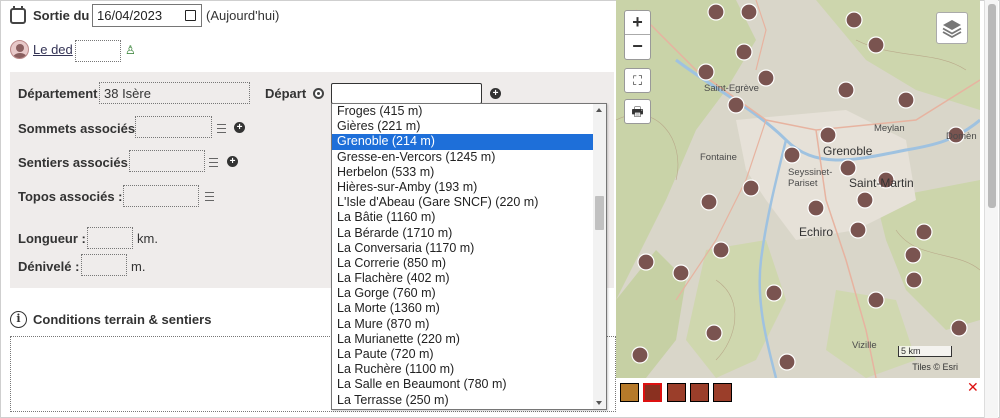 This screenshot has height=418, width=1000. Describe the element at coordinates (810, 172) in the screenshot. I see `map-label-seyssinet: Seyssinet-` at that location.